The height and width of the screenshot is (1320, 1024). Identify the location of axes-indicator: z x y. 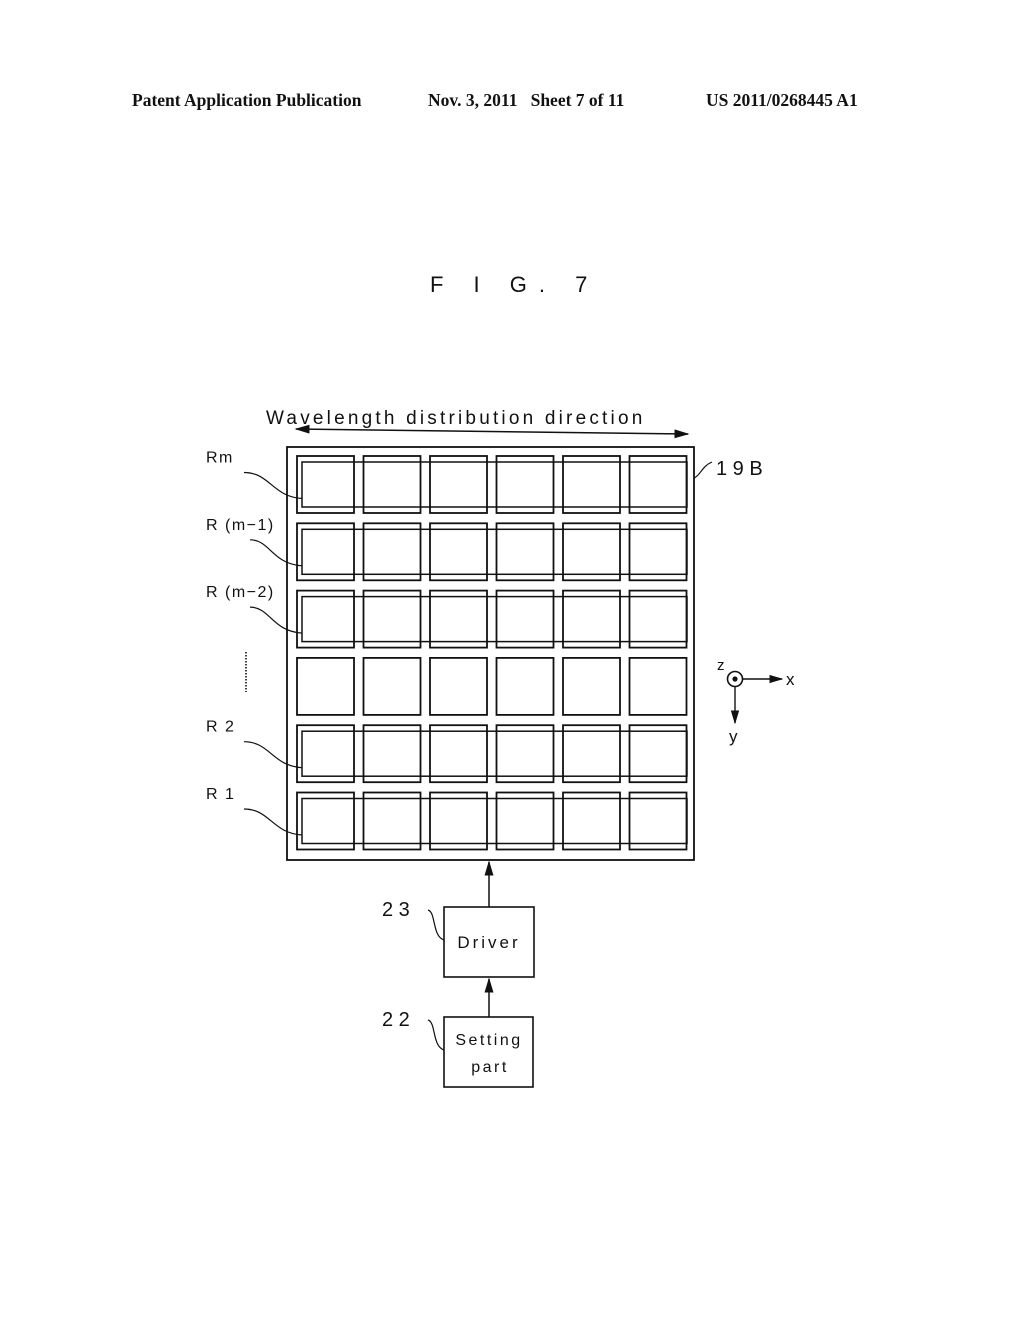
(756, 701).